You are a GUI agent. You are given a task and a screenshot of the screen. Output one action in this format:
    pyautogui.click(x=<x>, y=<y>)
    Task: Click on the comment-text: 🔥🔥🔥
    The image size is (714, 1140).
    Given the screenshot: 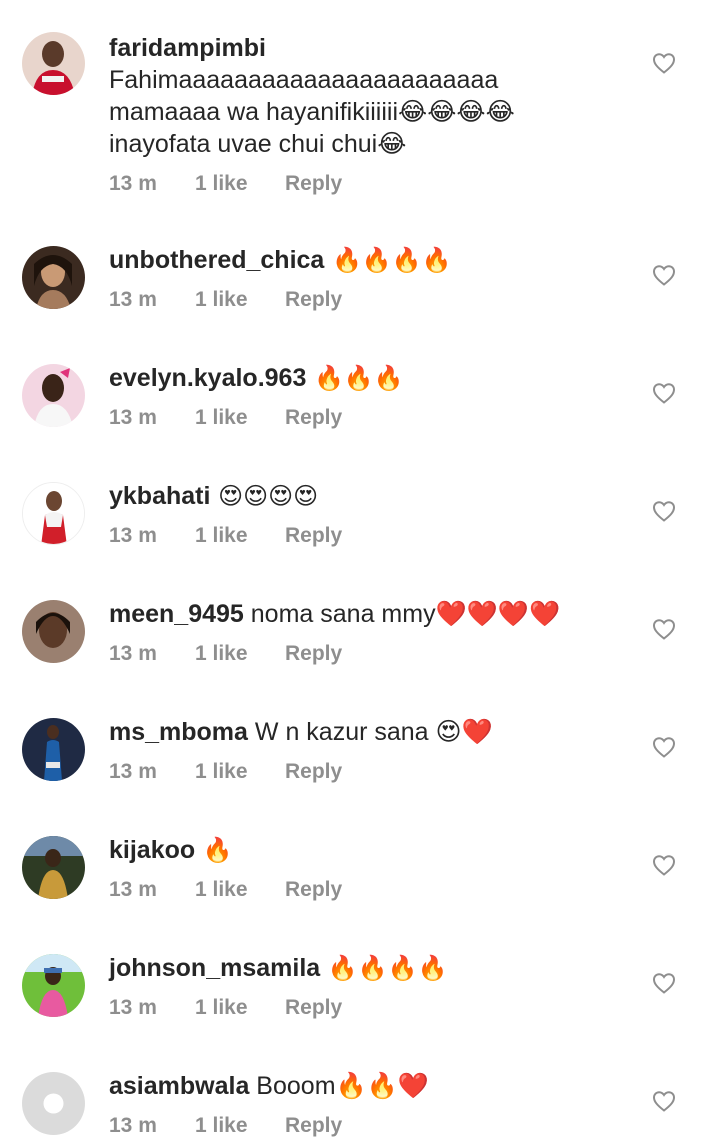 What is the action you would take?
    pyautogui.click(x=355, y=378)
    